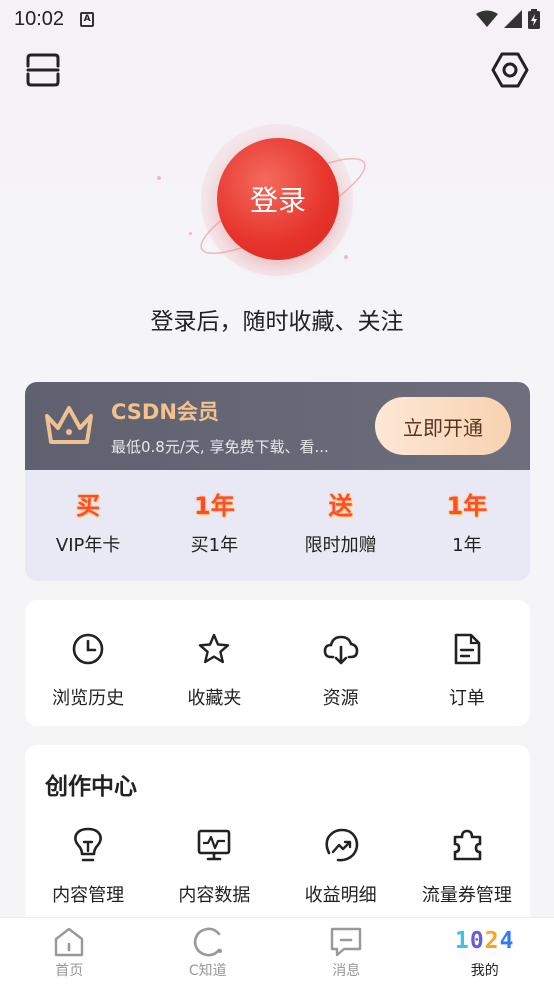  I want to click on message-icon, so click(346, 942).